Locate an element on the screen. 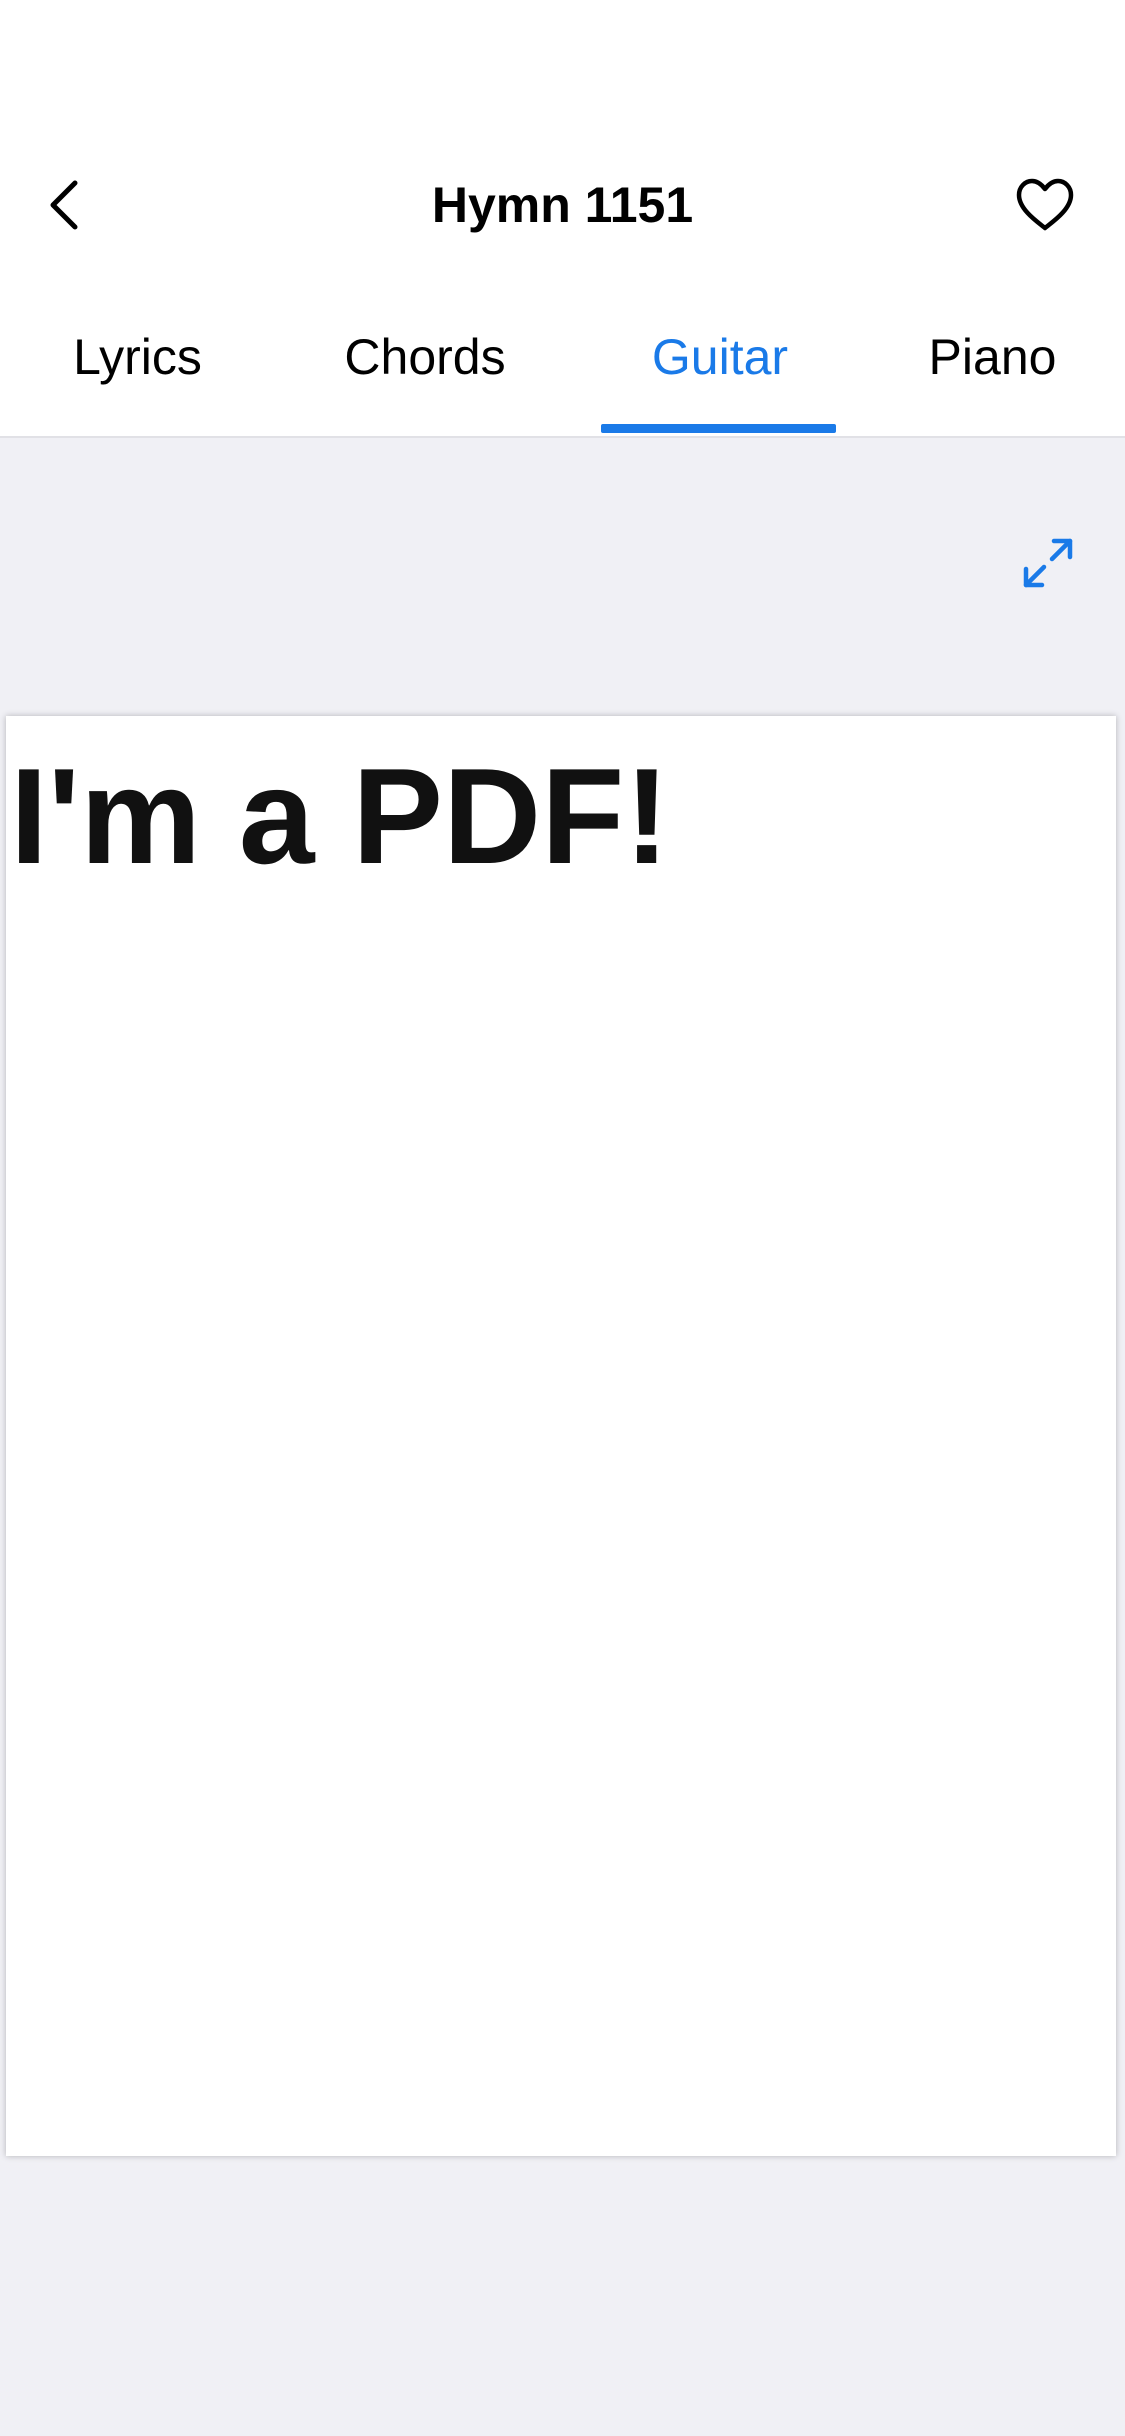  back-button is located at coordinates (65, 205).